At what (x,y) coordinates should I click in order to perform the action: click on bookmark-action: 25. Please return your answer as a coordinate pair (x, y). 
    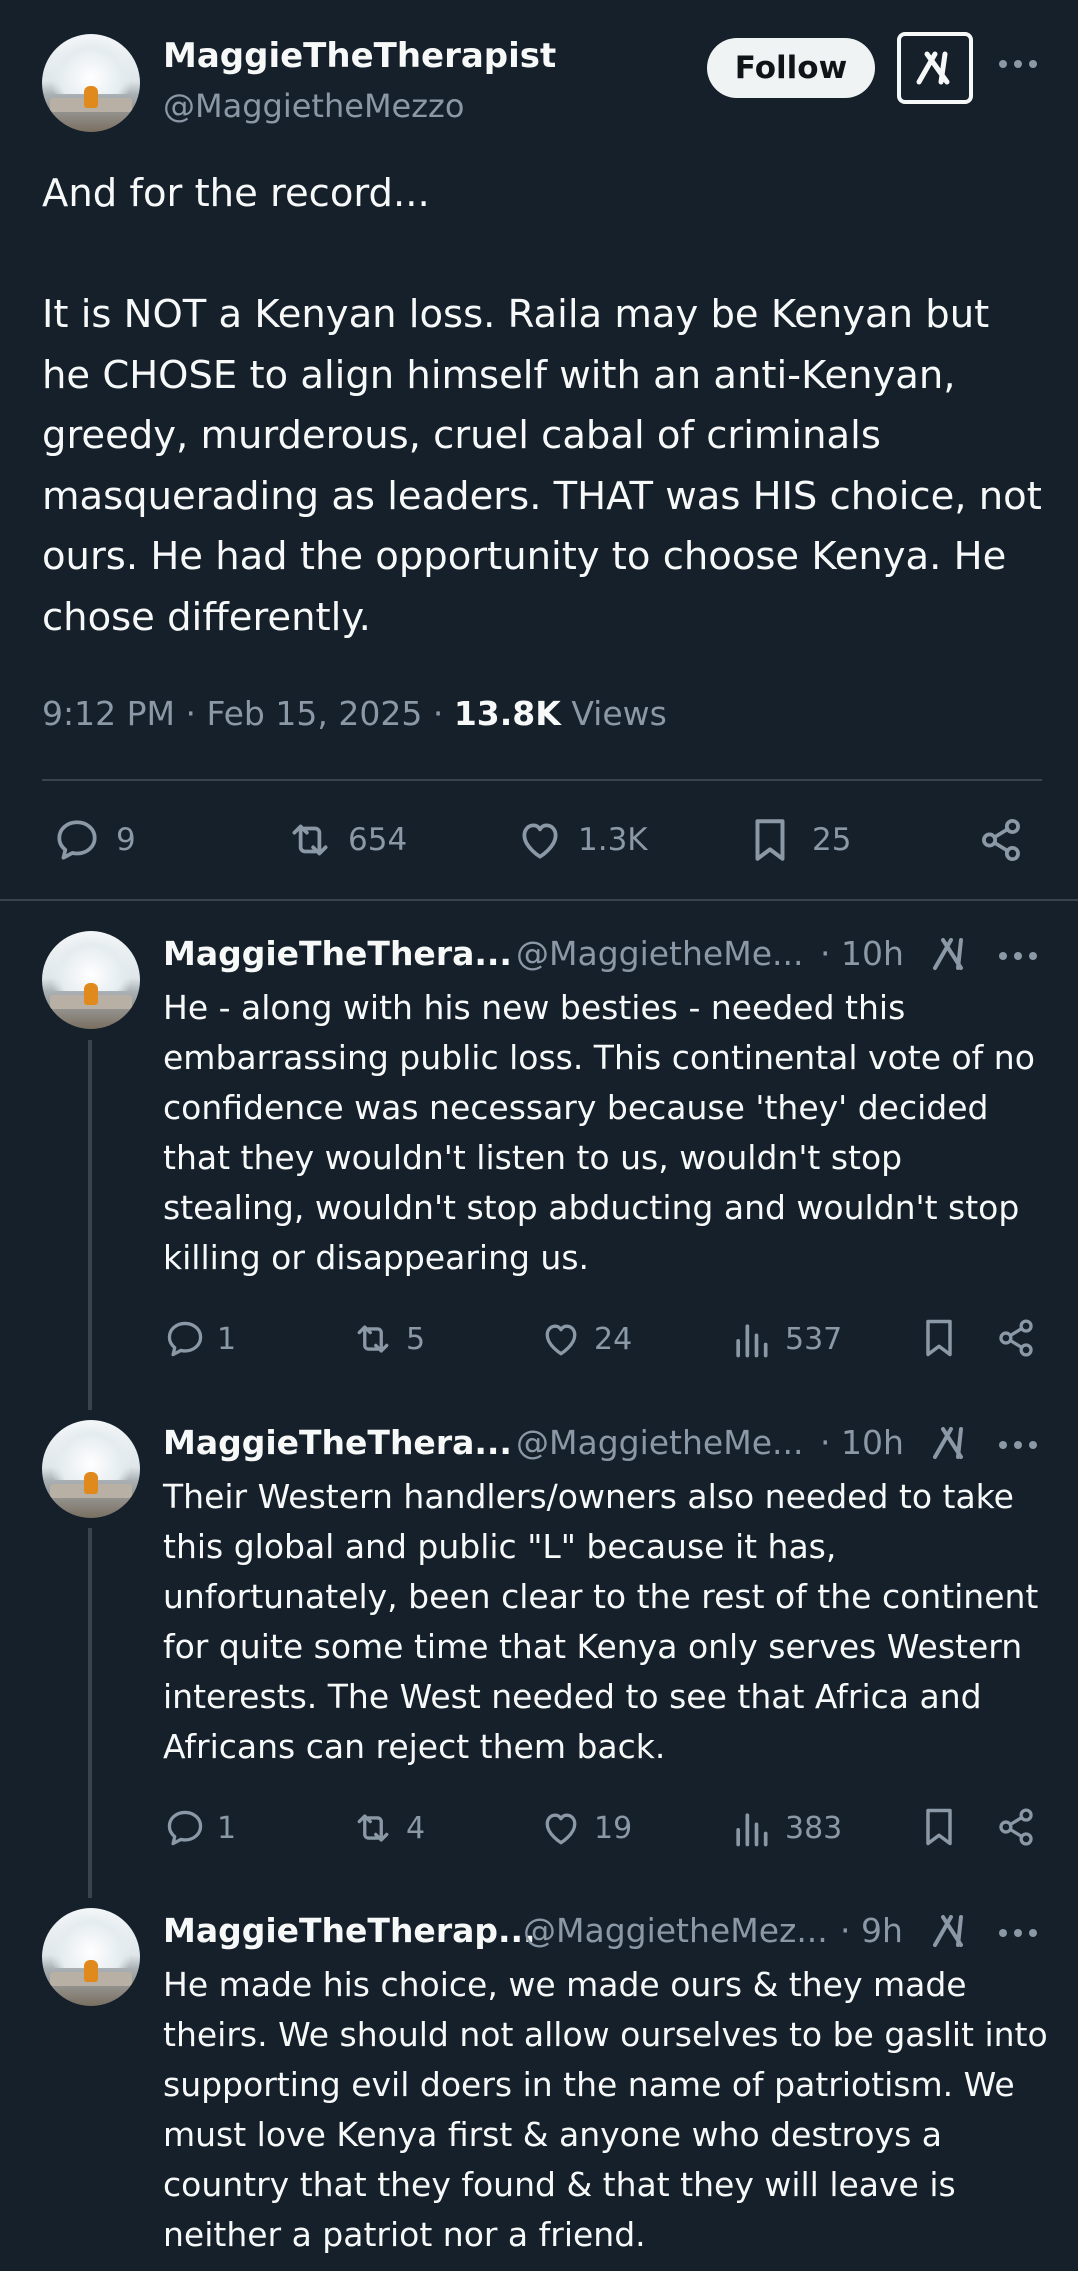
    Looking at the image, I should click on (799, 840).